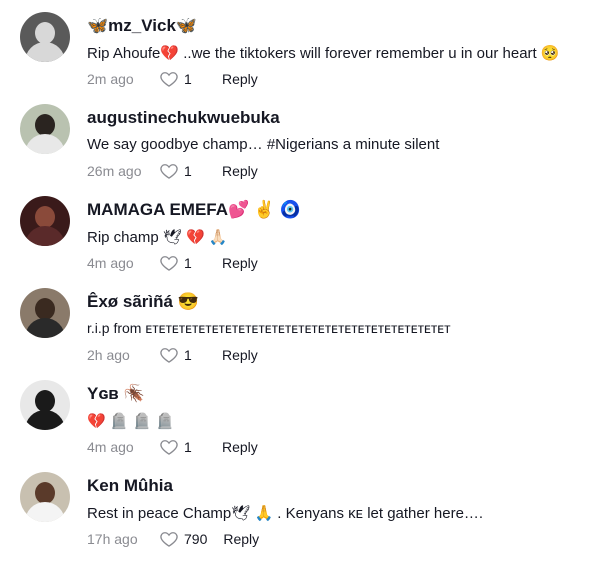  I want to click on comment-meta: 2m ago 1 Reply, so click(172, 79).